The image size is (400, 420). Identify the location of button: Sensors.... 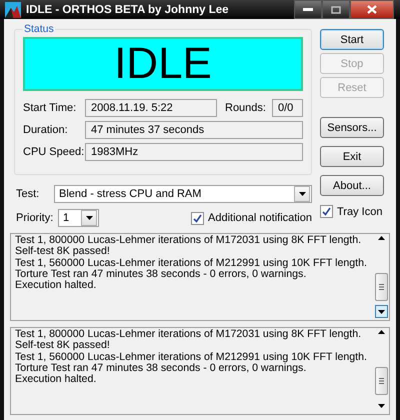
(352, 127).